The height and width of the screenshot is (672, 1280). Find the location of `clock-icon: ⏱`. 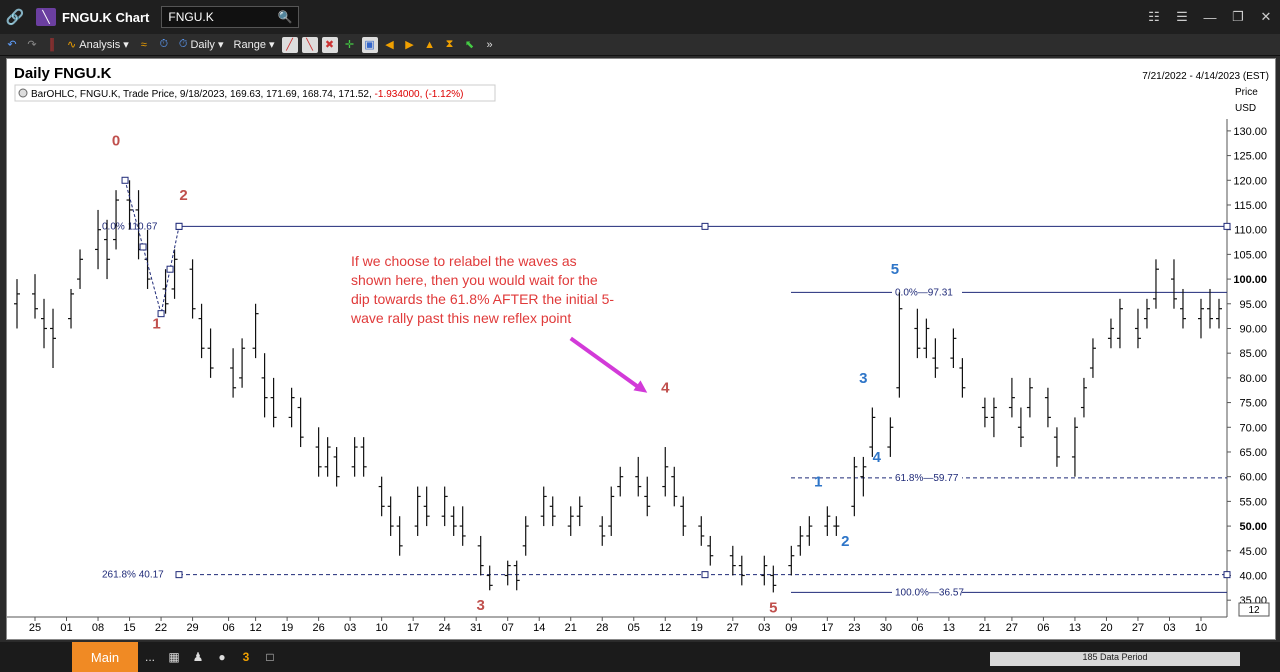

clock-icon: ⏱ is located at coordinates (164, 45).